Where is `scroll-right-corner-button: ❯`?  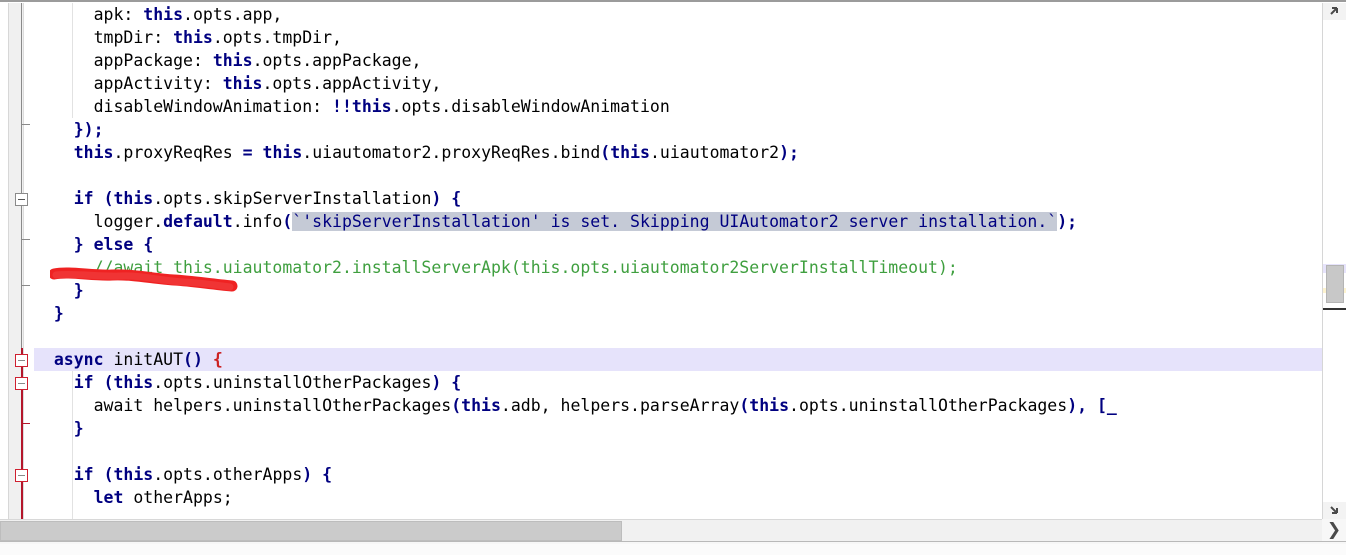
scroll-right-corner-button: ❯ is located at coordinates (1334, 530).